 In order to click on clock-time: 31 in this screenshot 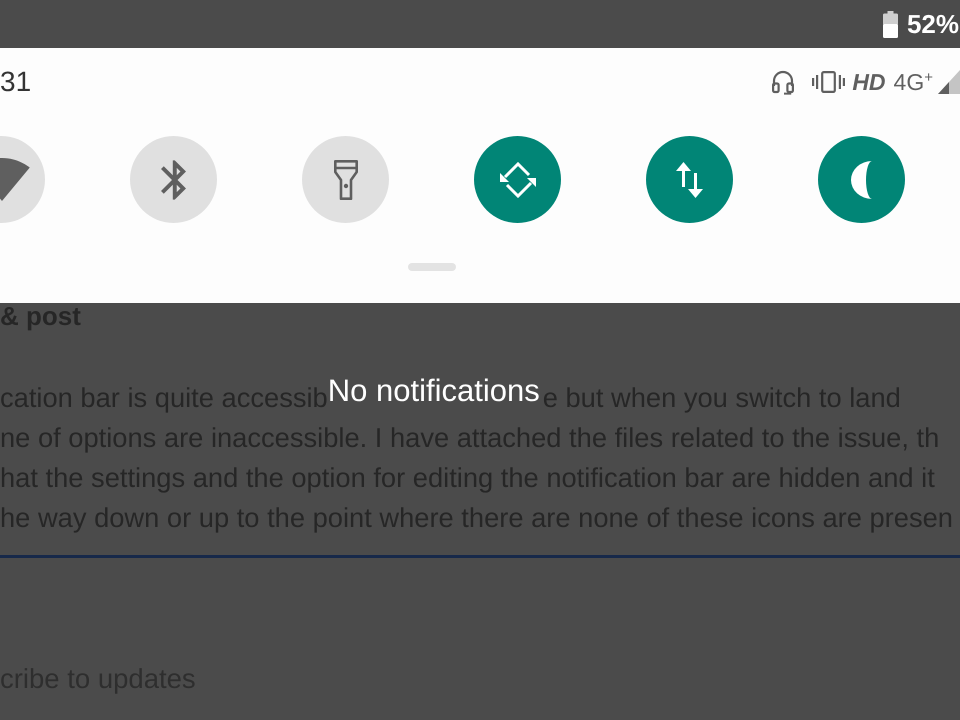, I will do `click(16, 82)`.